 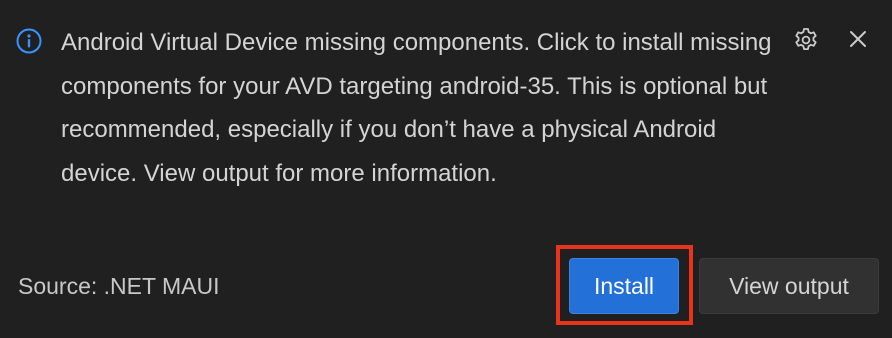 What do you see at coordinates (624, 286) in the screenshot?
I see `install-button: Install` at bounding box center [624, 286].